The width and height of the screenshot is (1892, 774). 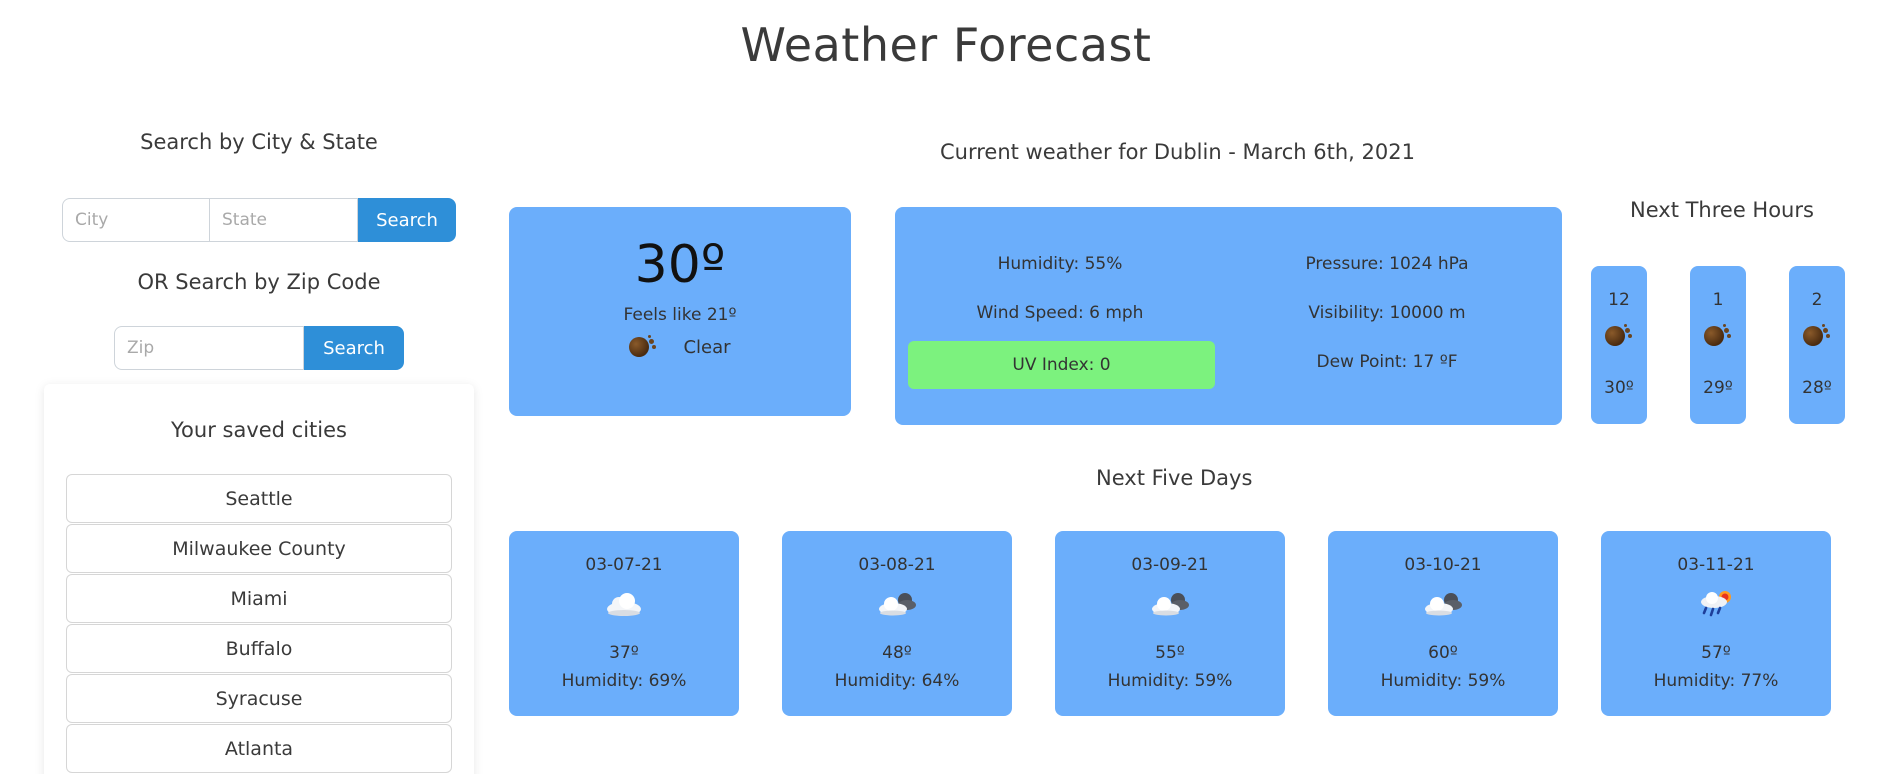 I want to click on day-date: 03-11-21, so click(x=1716, y=565).